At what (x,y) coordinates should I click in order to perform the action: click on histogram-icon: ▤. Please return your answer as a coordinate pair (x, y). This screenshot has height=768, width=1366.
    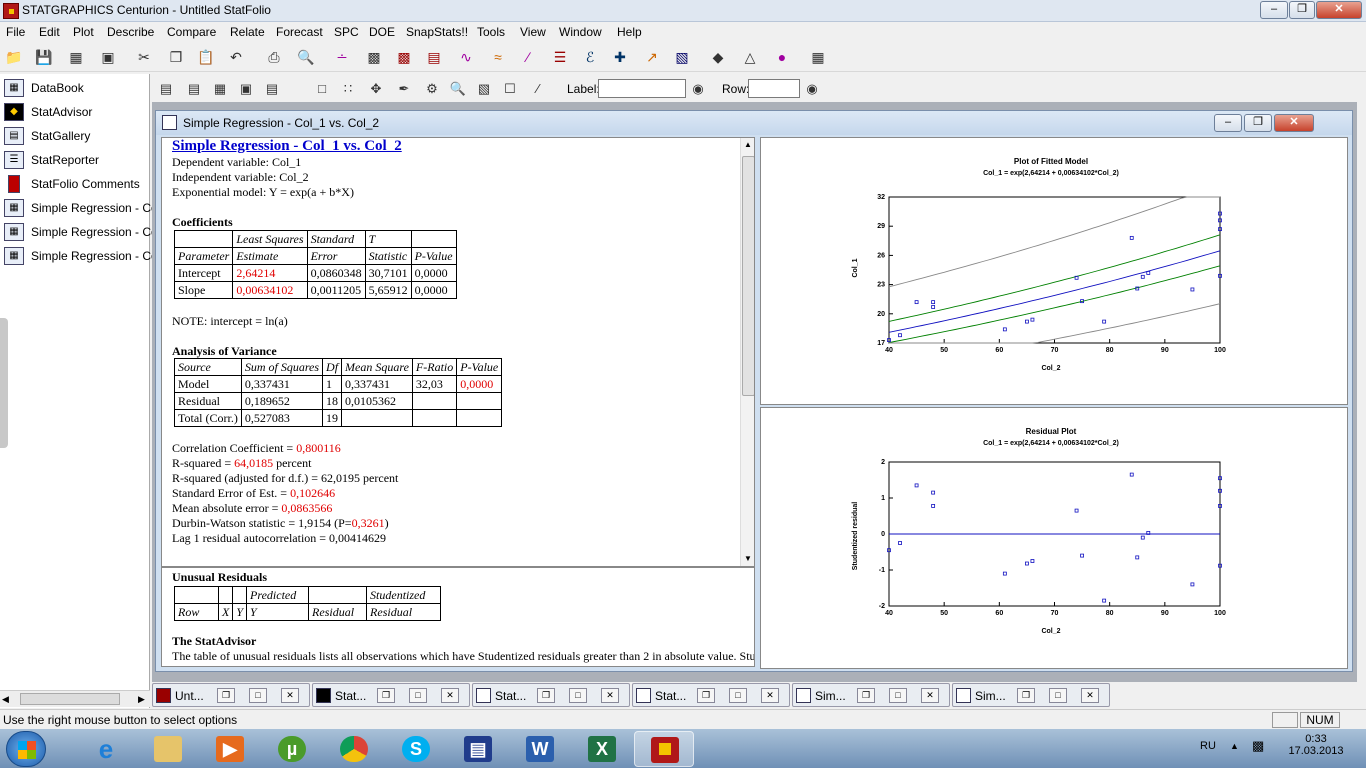
    Looking at the image, I should click on (434, 57).